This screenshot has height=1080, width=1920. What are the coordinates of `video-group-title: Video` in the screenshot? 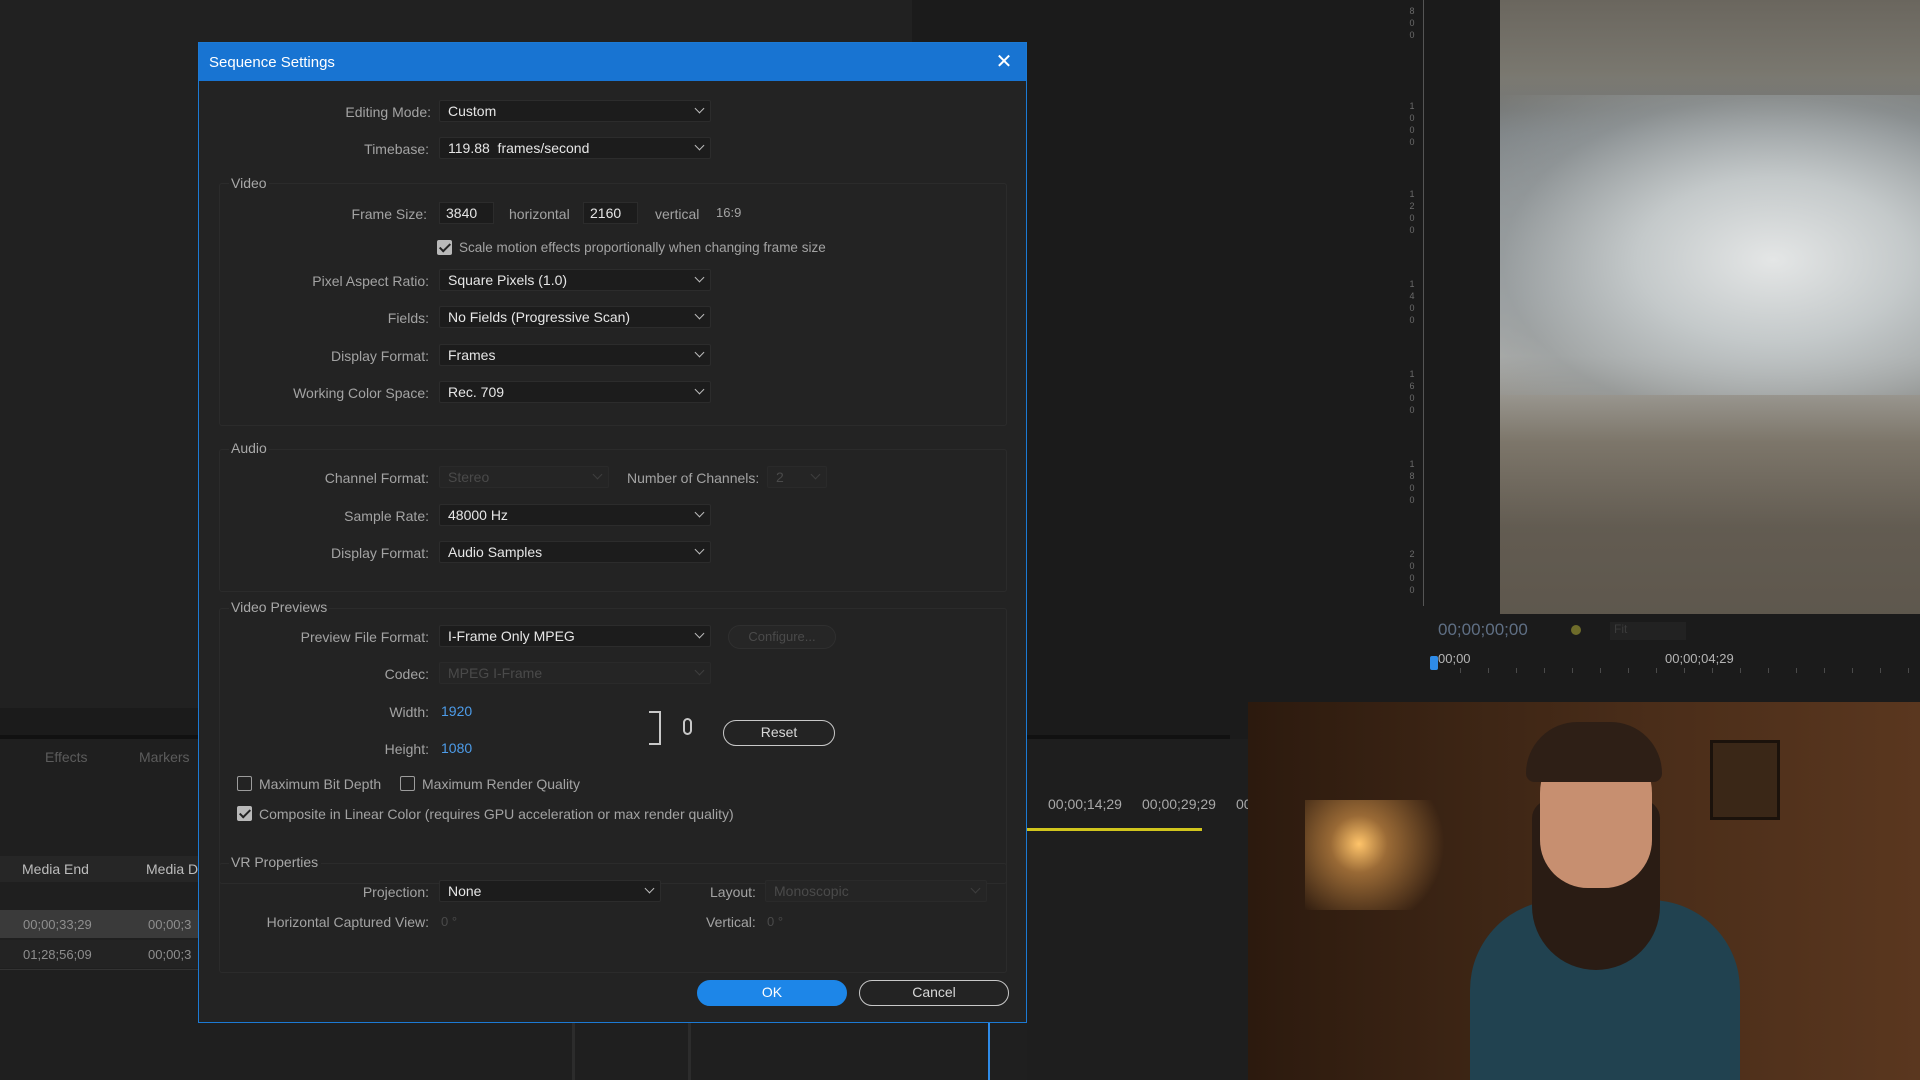 It's located at (249, 183).